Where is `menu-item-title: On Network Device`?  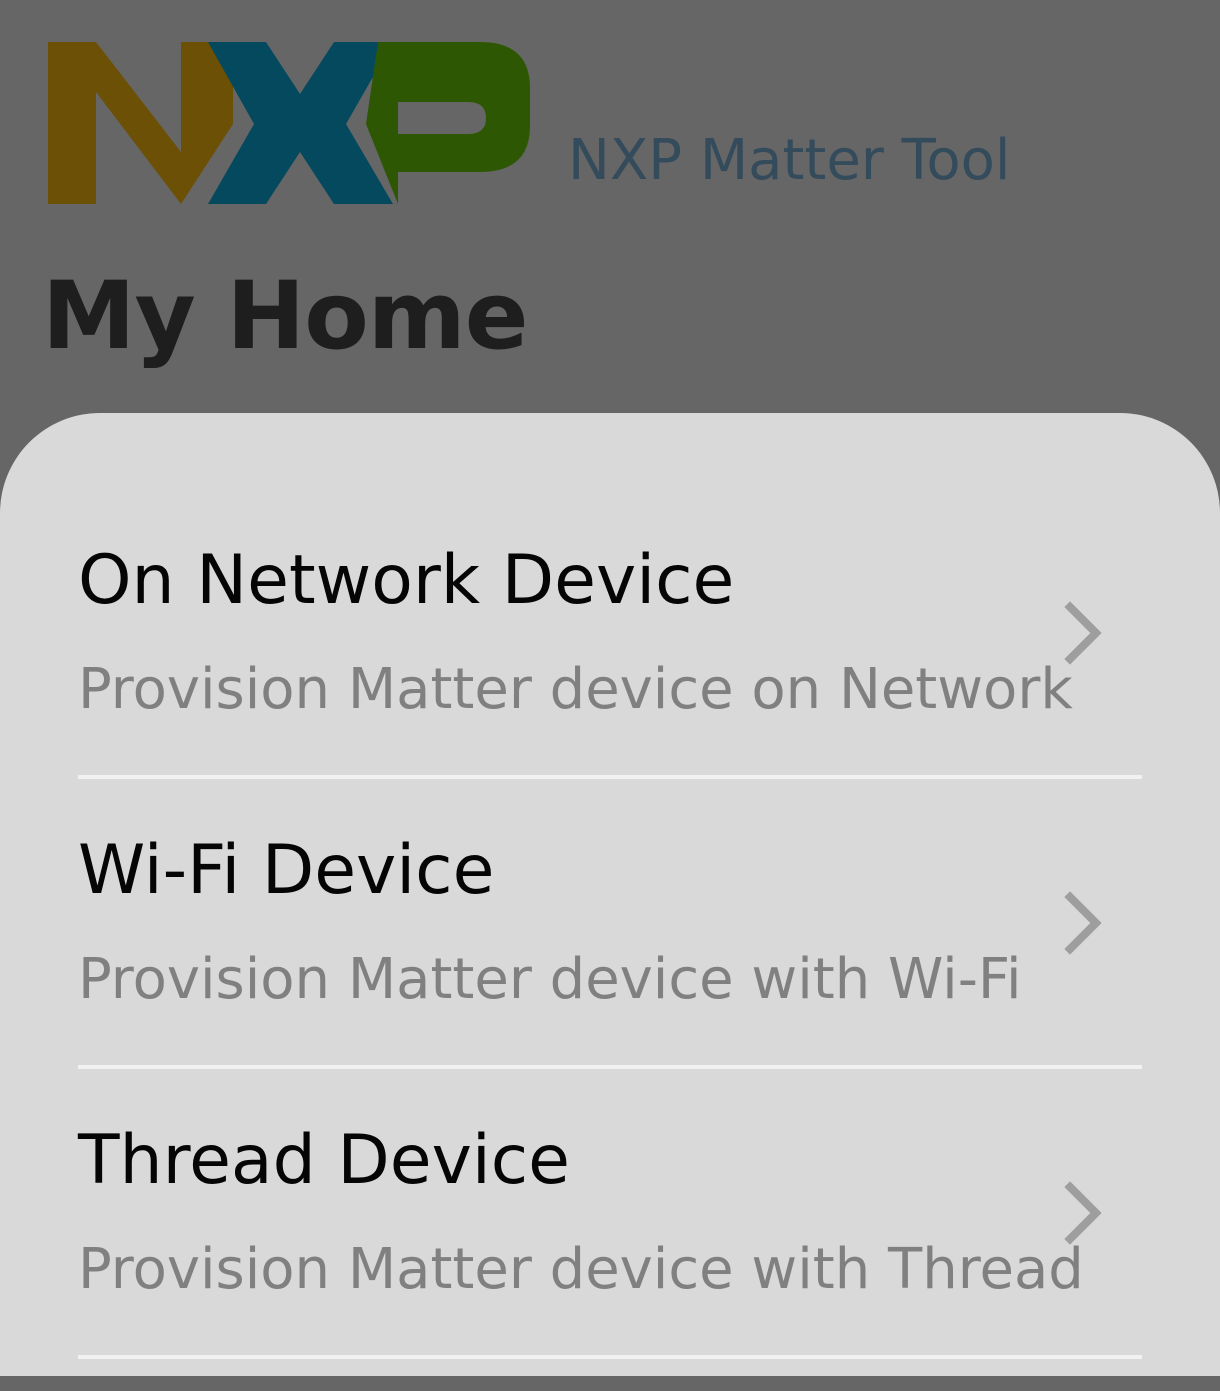
menu-item-title: On Network Device is located at coordinates (406, 580).